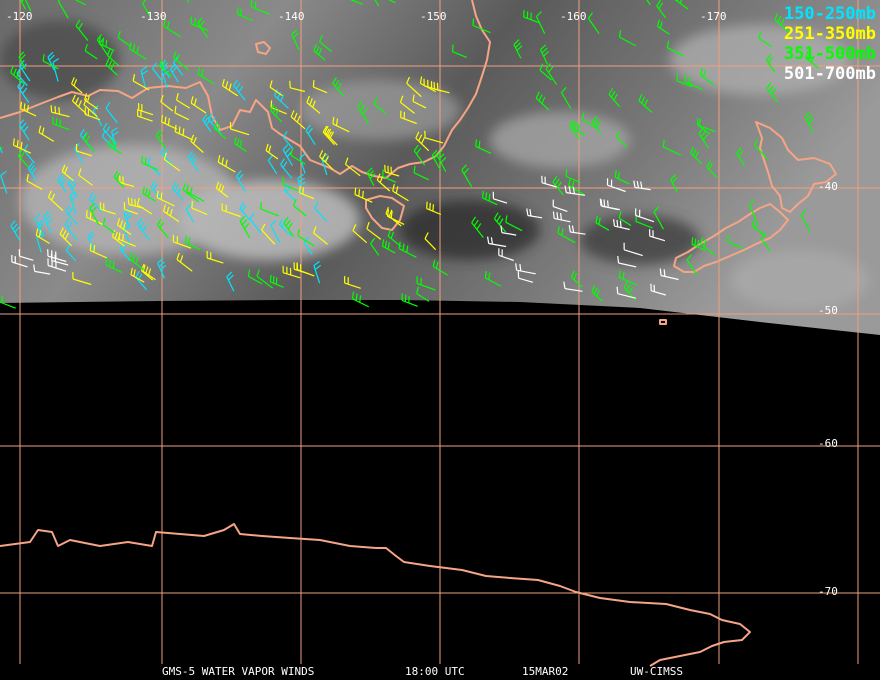  I want to click on observation-time: 18:00 UTC, so click(435, 671).